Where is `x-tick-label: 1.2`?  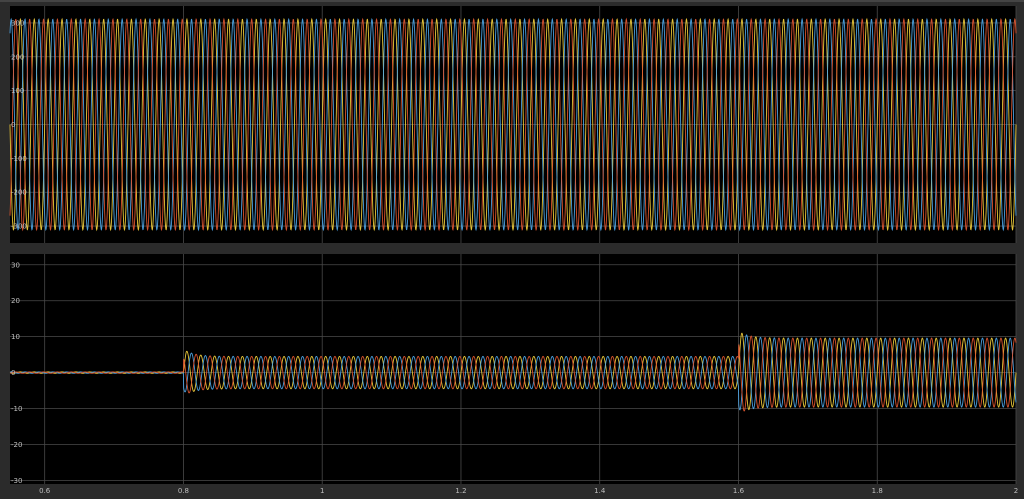 x-tick-label: 1.2 is located at coordinates (460, 491).